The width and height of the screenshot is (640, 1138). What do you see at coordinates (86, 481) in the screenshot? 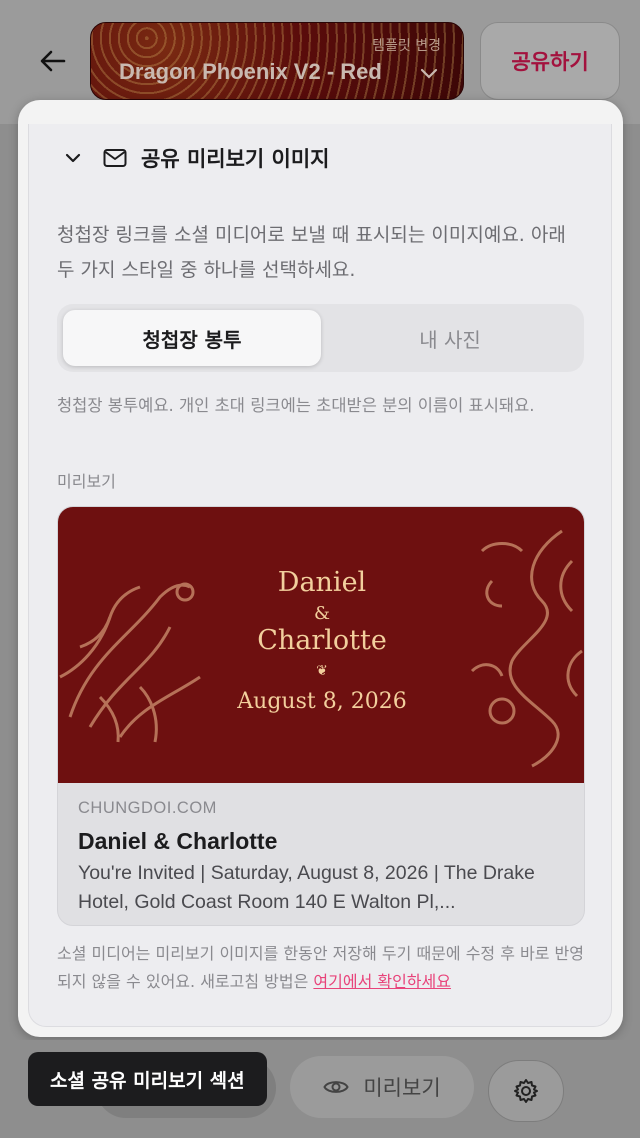
I see `preview-label: 미리보기` at bounding box center [86, 481].